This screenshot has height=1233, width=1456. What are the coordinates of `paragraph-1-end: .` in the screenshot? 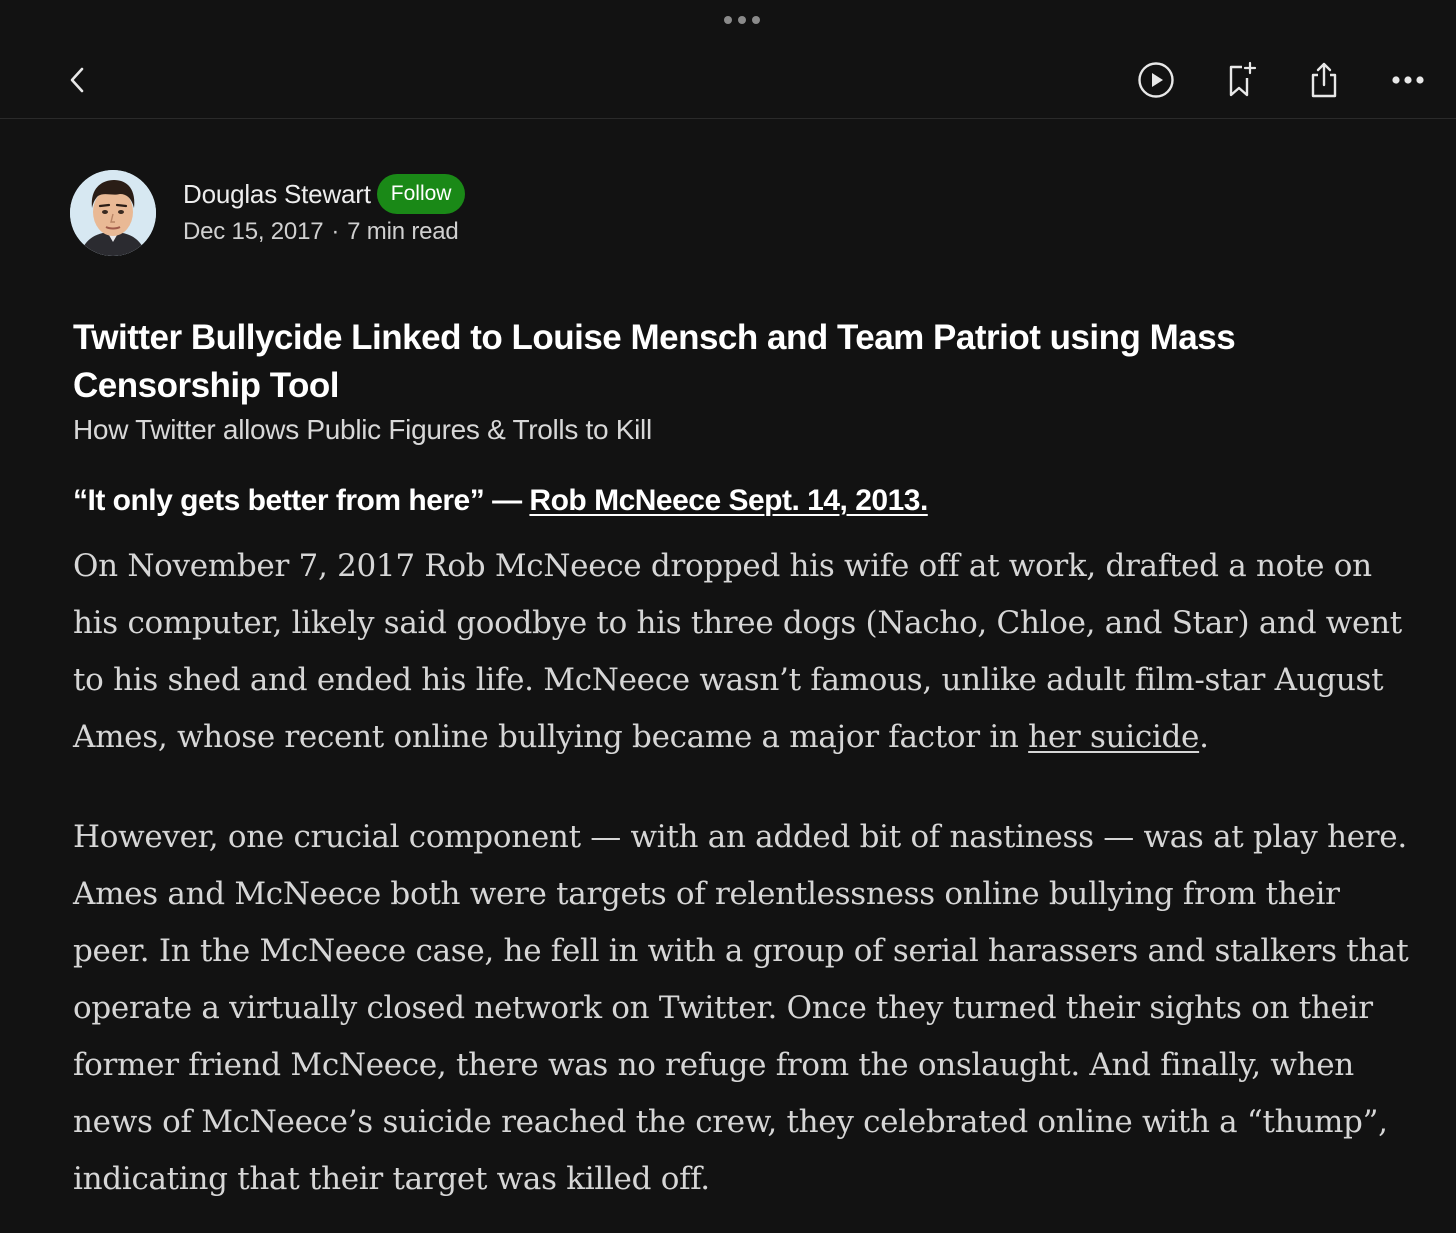 It's located at (1204, 737).